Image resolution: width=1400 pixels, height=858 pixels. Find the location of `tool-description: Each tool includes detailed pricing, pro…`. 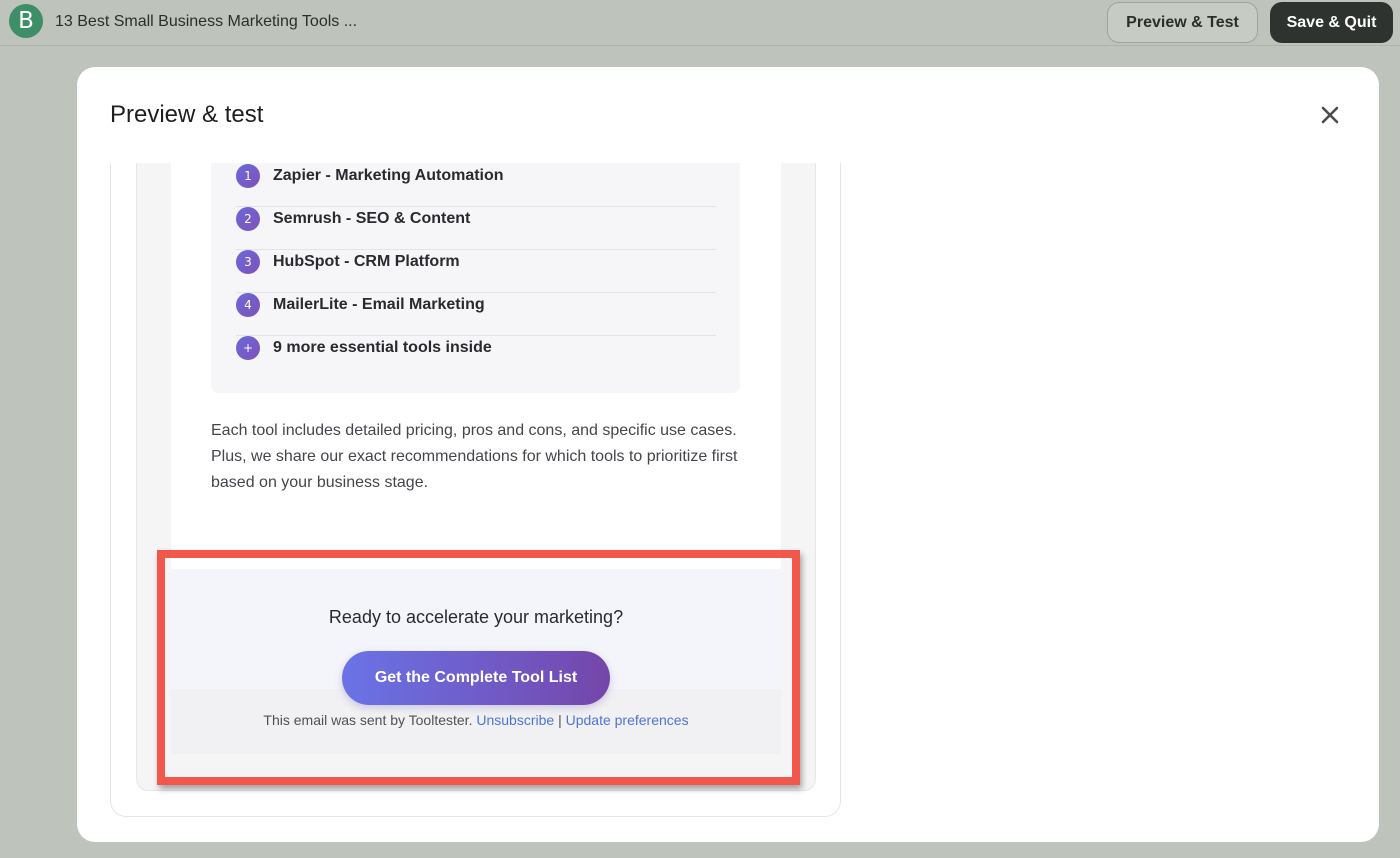

tool-description: Each tool includes detailed pricing, pro… is located at coordinates (474, 456).